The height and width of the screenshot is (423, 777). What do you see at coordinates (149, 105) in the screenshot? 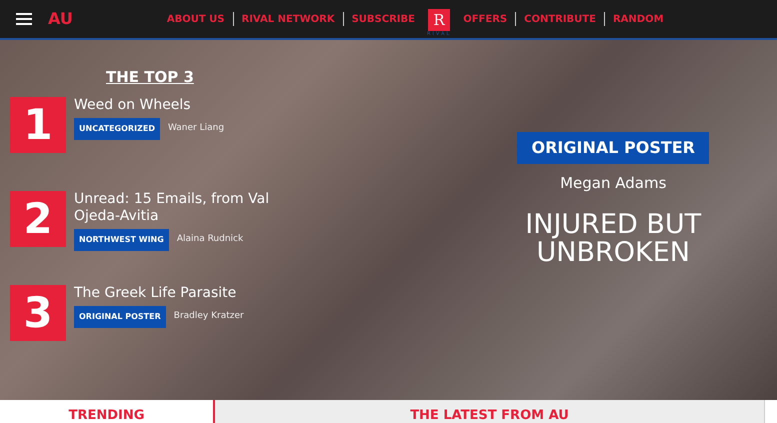
I see `article-title: Weed on Wheels` at bounding box center [149, 105].